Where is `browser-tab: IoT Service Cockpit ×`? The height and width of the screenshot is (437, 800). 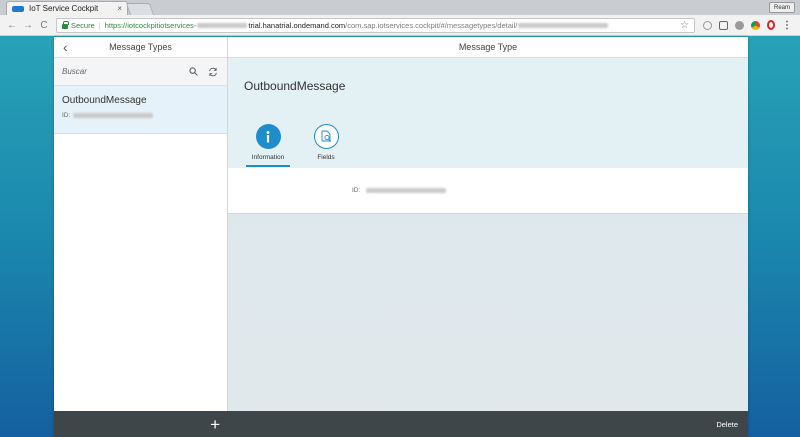
browser-tab: IoT Service Cockpit × is located at coordinates (67, 8).